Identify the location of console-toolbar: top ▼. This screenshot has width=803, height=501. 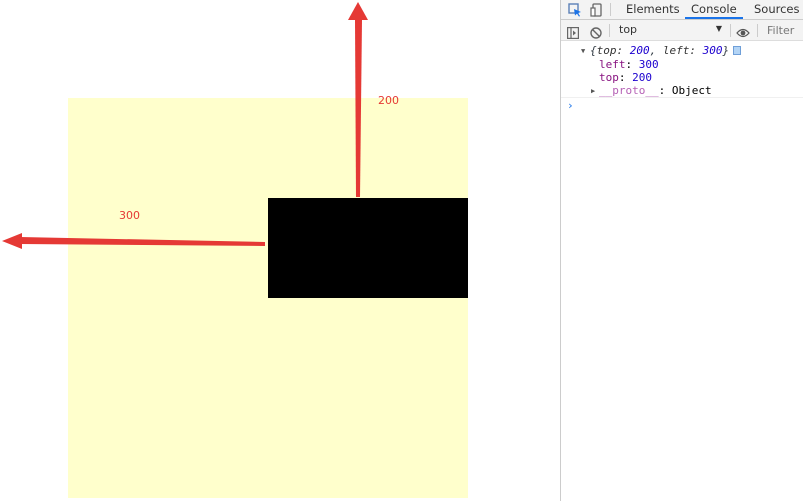
(682, 30).